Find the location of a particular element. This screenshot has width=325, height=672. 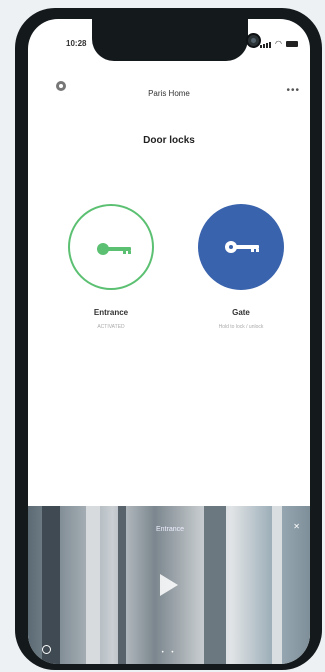

lock-entrance-name: Entrance is located at coordinates (111, 312).